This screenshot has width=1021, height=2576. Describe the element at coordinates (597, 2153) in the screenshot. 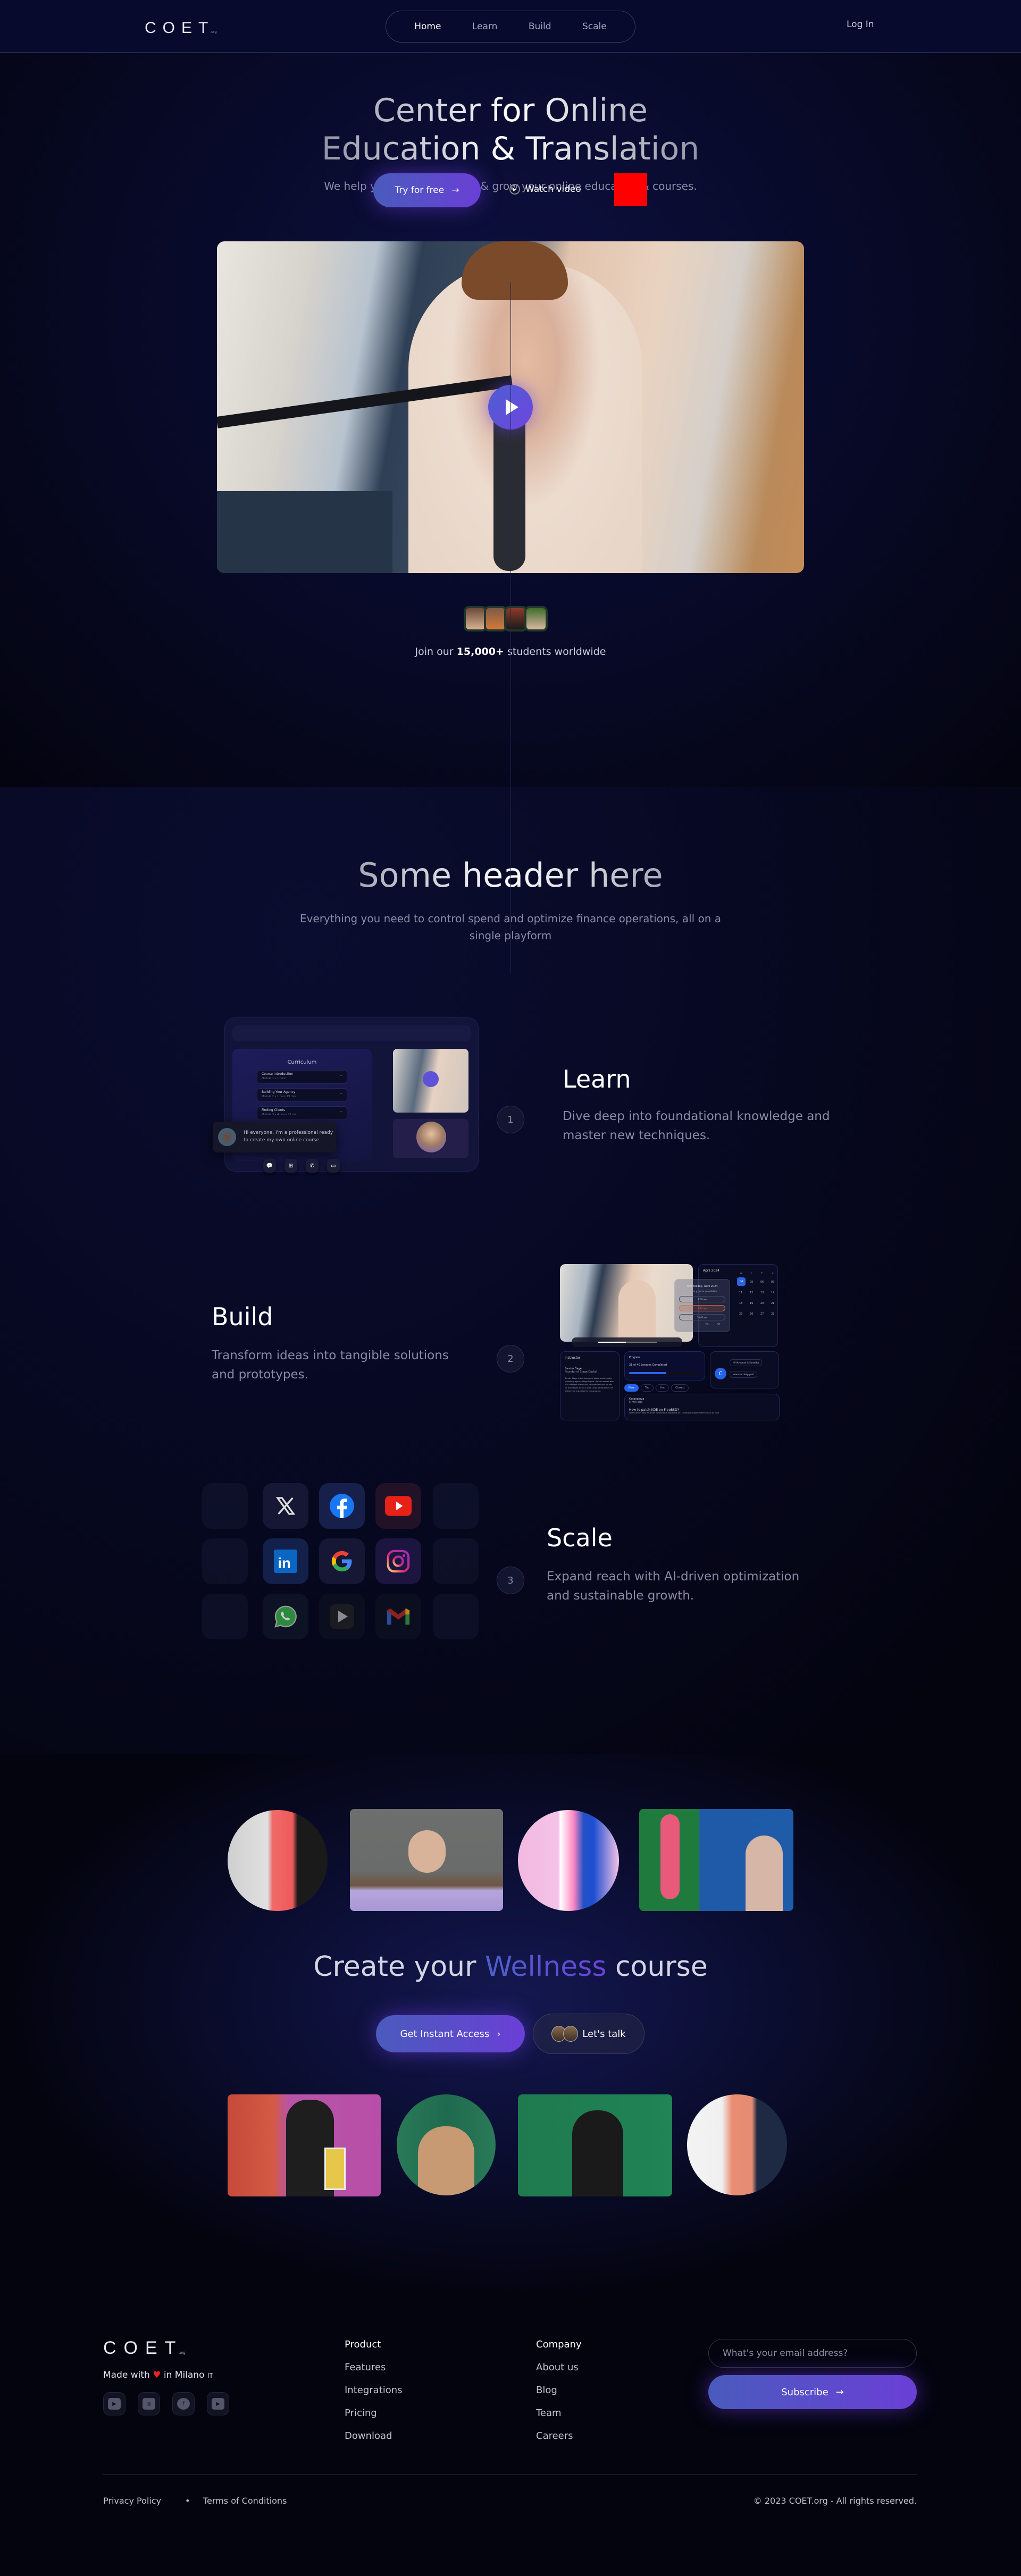

I see `photo-person` at that location.